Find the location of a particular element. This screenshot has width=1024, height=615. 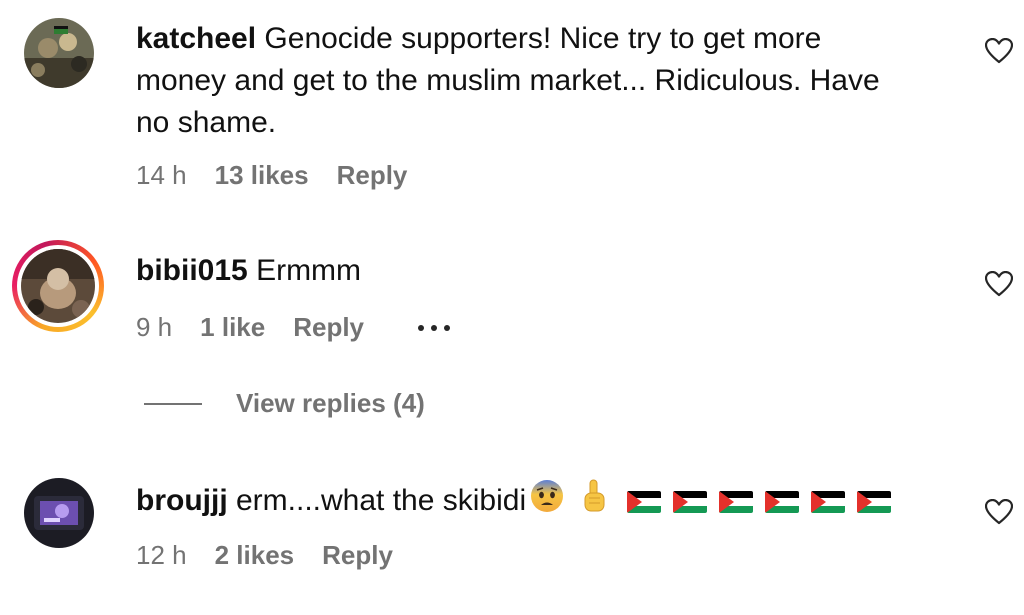

divider is located at coordinates (173, 403).